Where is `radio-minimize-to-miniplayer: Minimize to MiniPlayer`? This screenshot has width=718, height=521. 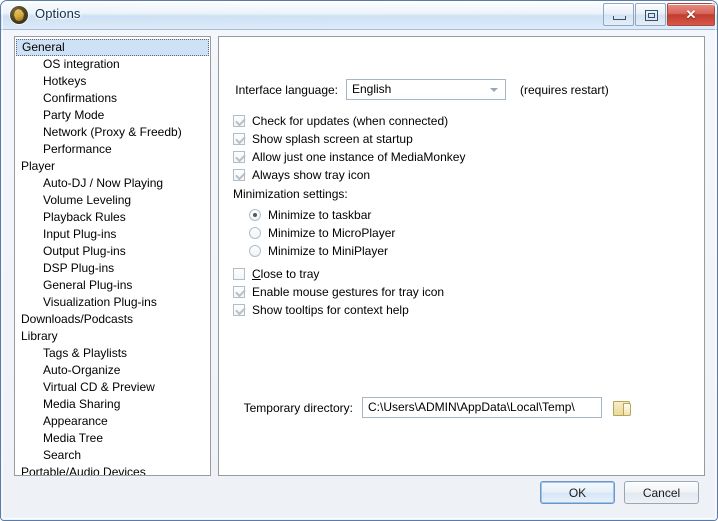
radio-minimize-to-miniplayer: Minimize to MiniPlayer is located at coordinates (318, 251).